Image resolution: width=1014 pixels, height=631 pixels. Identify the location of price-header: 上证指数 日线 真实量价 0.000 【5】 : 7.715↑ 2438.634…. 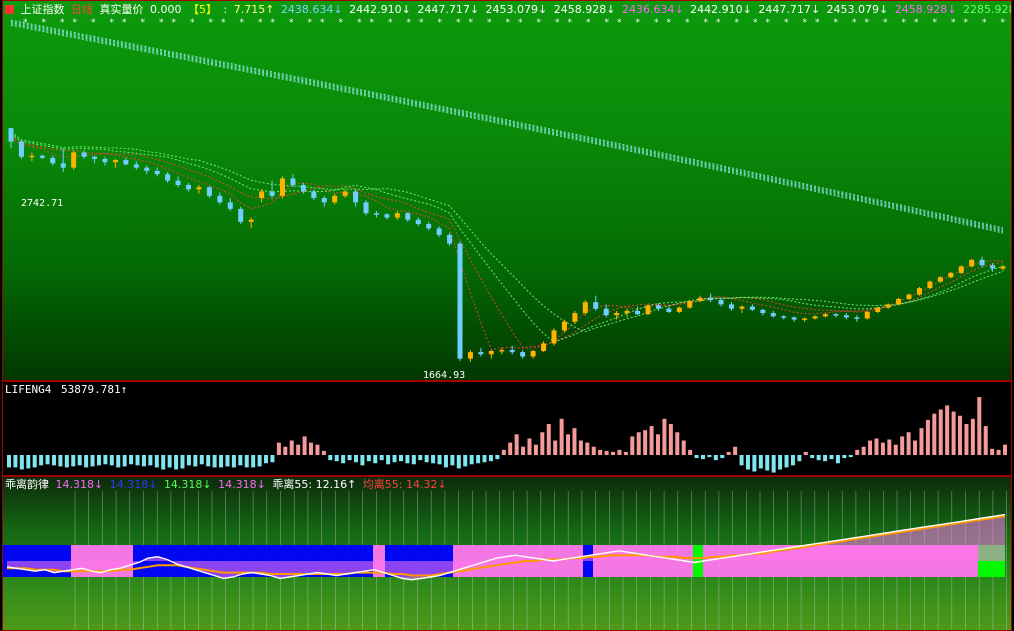
(508, 10).